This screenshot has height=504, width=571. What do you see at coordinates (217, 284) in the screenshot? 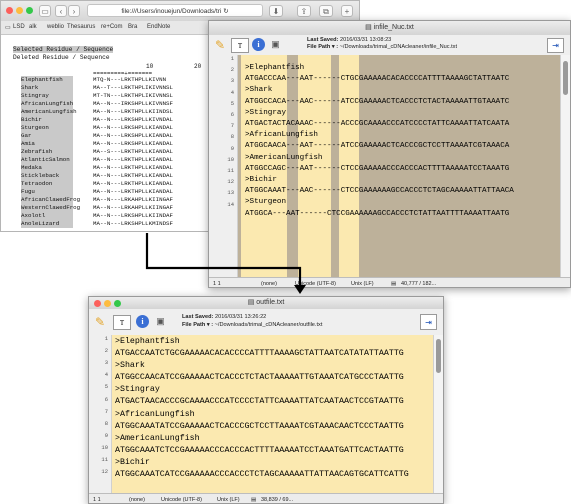
I see `cursor-position: 1 1` at bounding box center [217, 284].